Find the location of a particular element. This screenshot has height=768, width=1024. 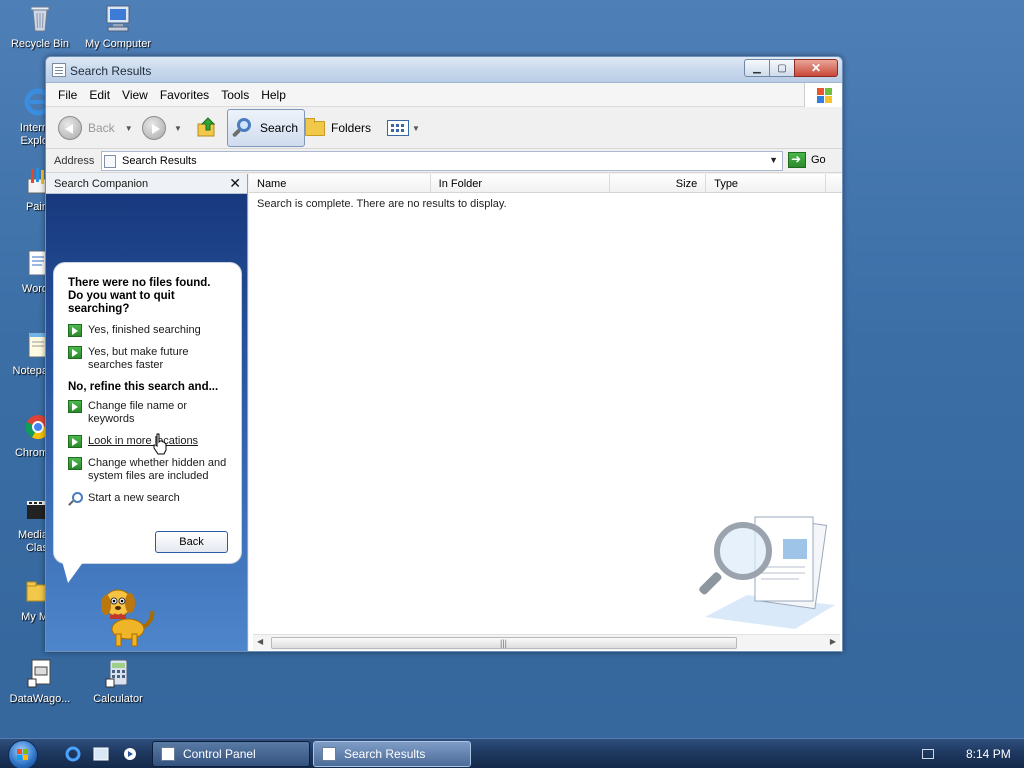

menu-view: View is located at coordinates (135, 95).